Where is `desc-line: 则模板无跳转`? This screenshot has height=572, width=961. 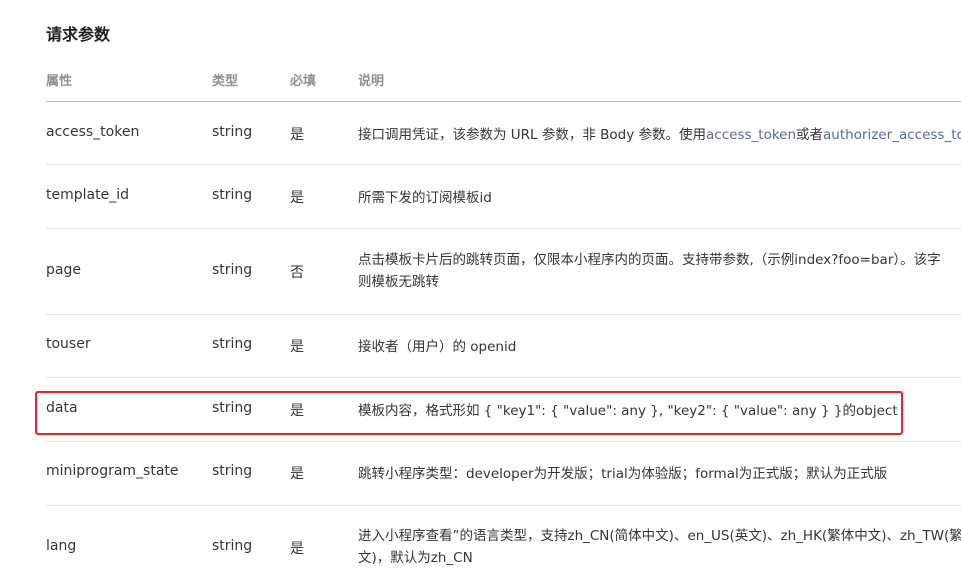
desc-line: 则模板无跳转 is located at coordinates (398, 282).